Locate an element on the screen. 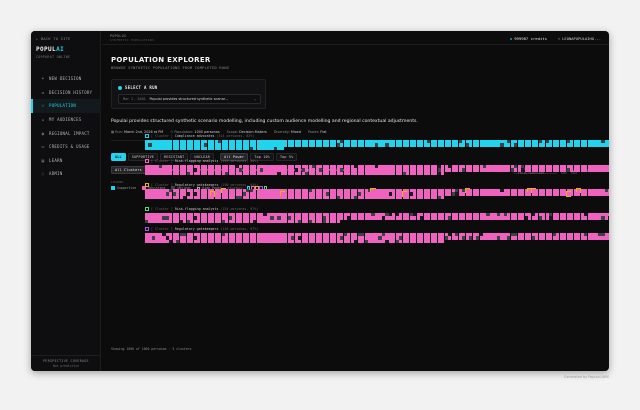  sidebar-item-population: ⚇ POPULATION is located at coordinates (66, 106).